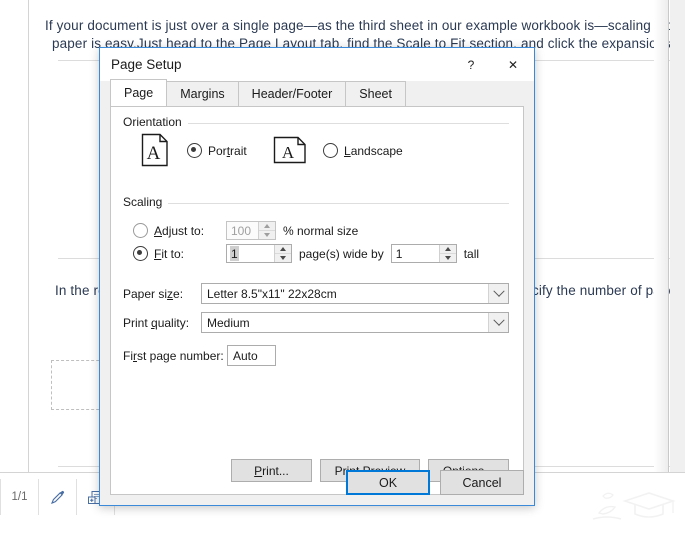 The height and width of the screenshot is (533, 685). I want to click on fit-to-row: Fit to: 1 page(s) wide by 1 tall, so click(306, 253).